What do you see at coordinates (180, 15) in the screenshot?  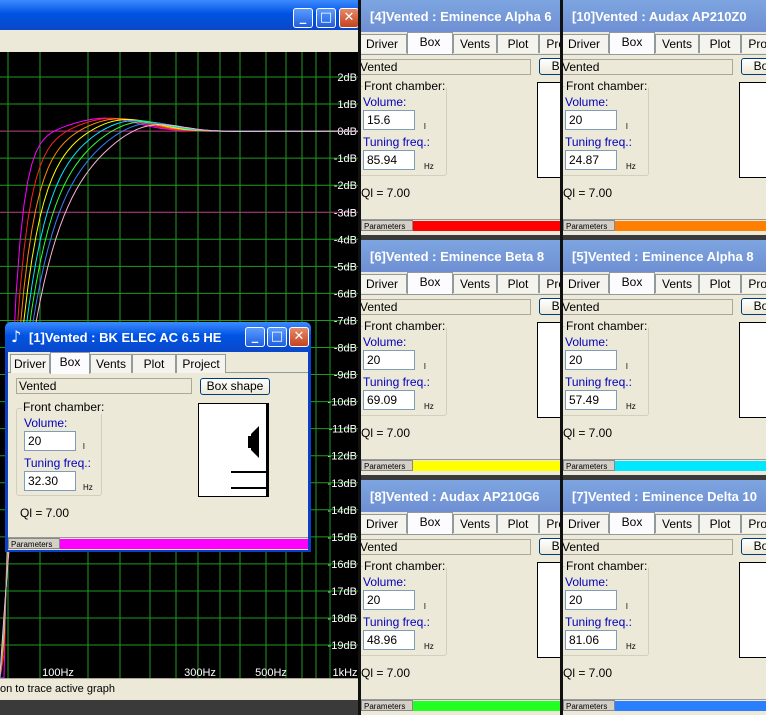 I see `graph-window-titlebar: _ □ ✕` at bounding box center [180, 15].